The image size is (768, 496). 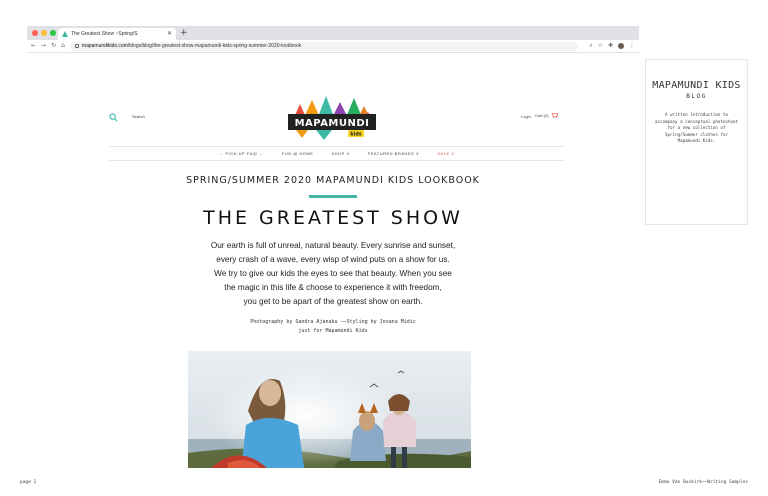 I want to click on favicon-icon, so click(x=65, y=34).